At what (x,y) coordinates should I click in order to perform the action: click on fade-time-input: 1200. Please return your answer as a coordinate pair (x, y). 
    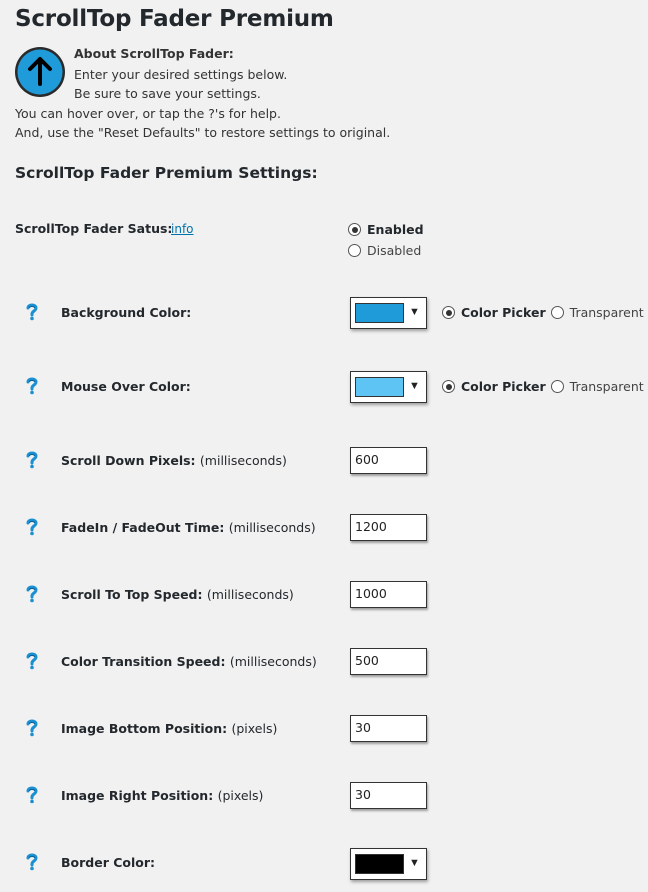
    Looking at the image, I should click on (388, 527).